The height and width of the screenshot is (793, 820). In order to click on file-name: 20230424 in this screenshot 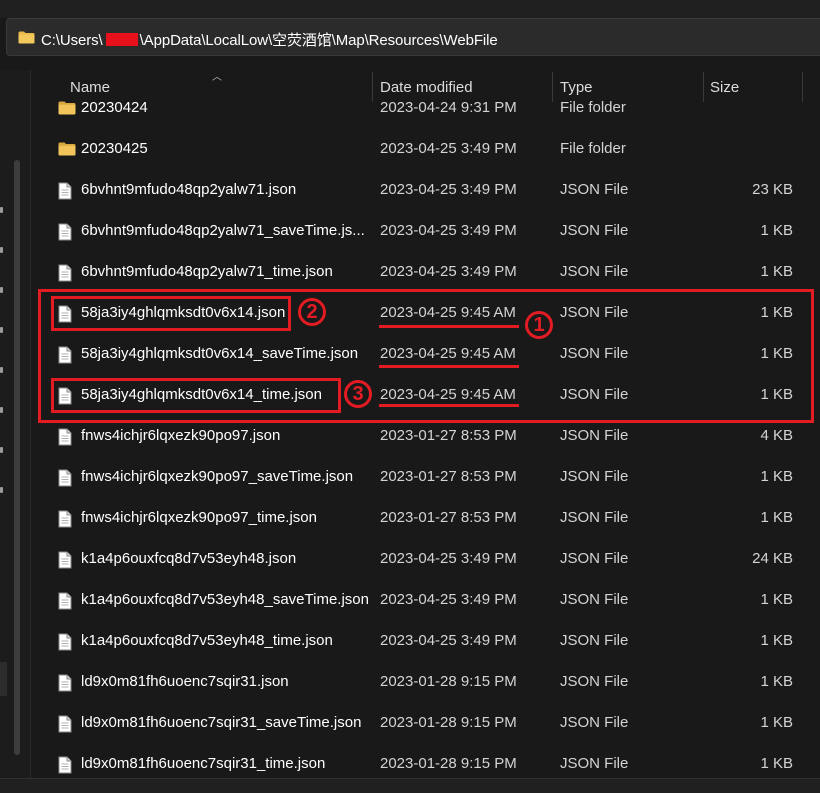, I will do `click(114, 107)`.